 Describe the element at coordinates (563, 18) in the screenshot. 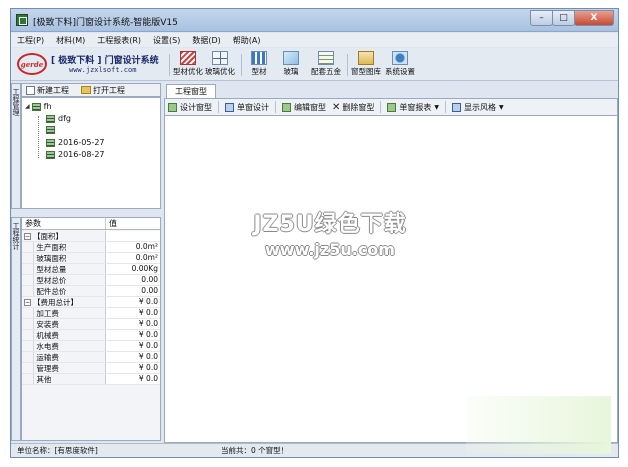

I see `maximize-button: □` at that location.